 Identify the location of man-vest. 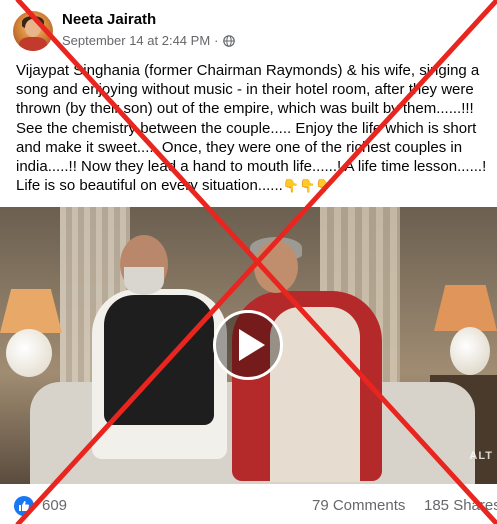
(159, 360).